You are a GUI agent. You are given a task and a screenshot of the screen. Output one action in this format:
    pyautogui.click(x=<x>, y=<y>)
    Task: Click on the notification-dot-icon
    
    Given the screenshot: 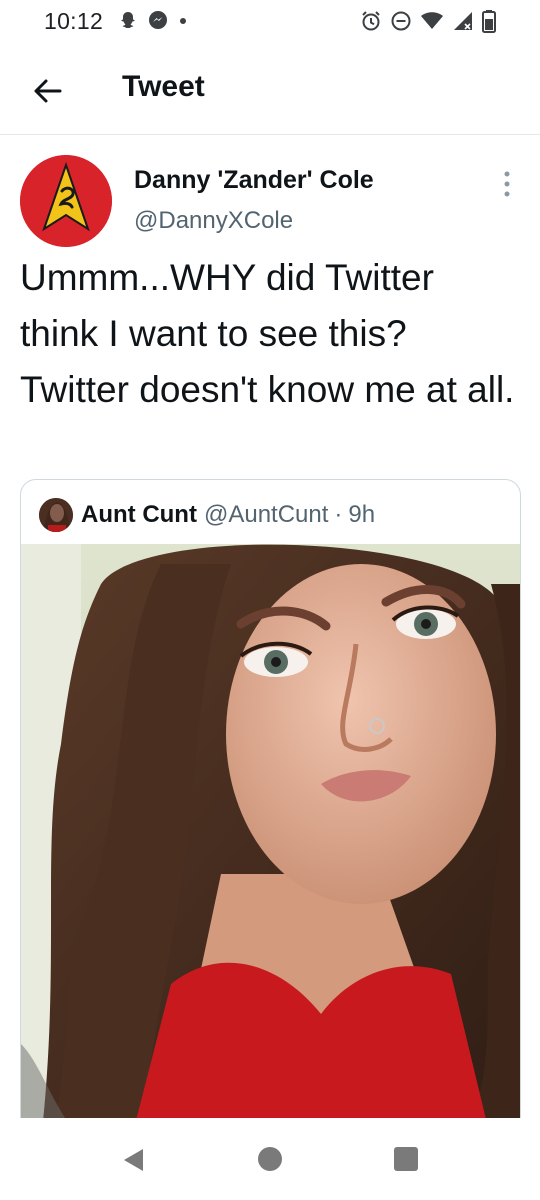 What is the action you would take?
    pyautogui.click(x=183, y=21)
    